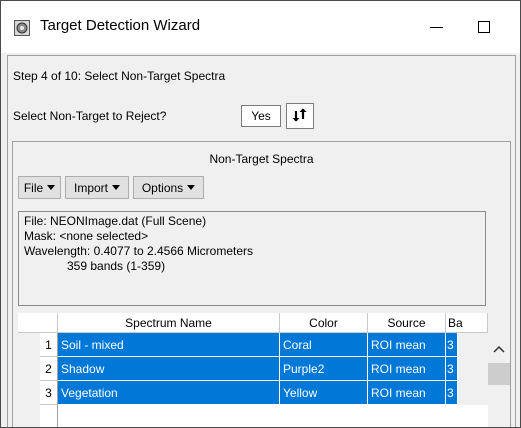  What do you see at coordinates (324, 345) in the screenshot?
I see `table-cell-color: Coral` at bounding box center [324, 345].